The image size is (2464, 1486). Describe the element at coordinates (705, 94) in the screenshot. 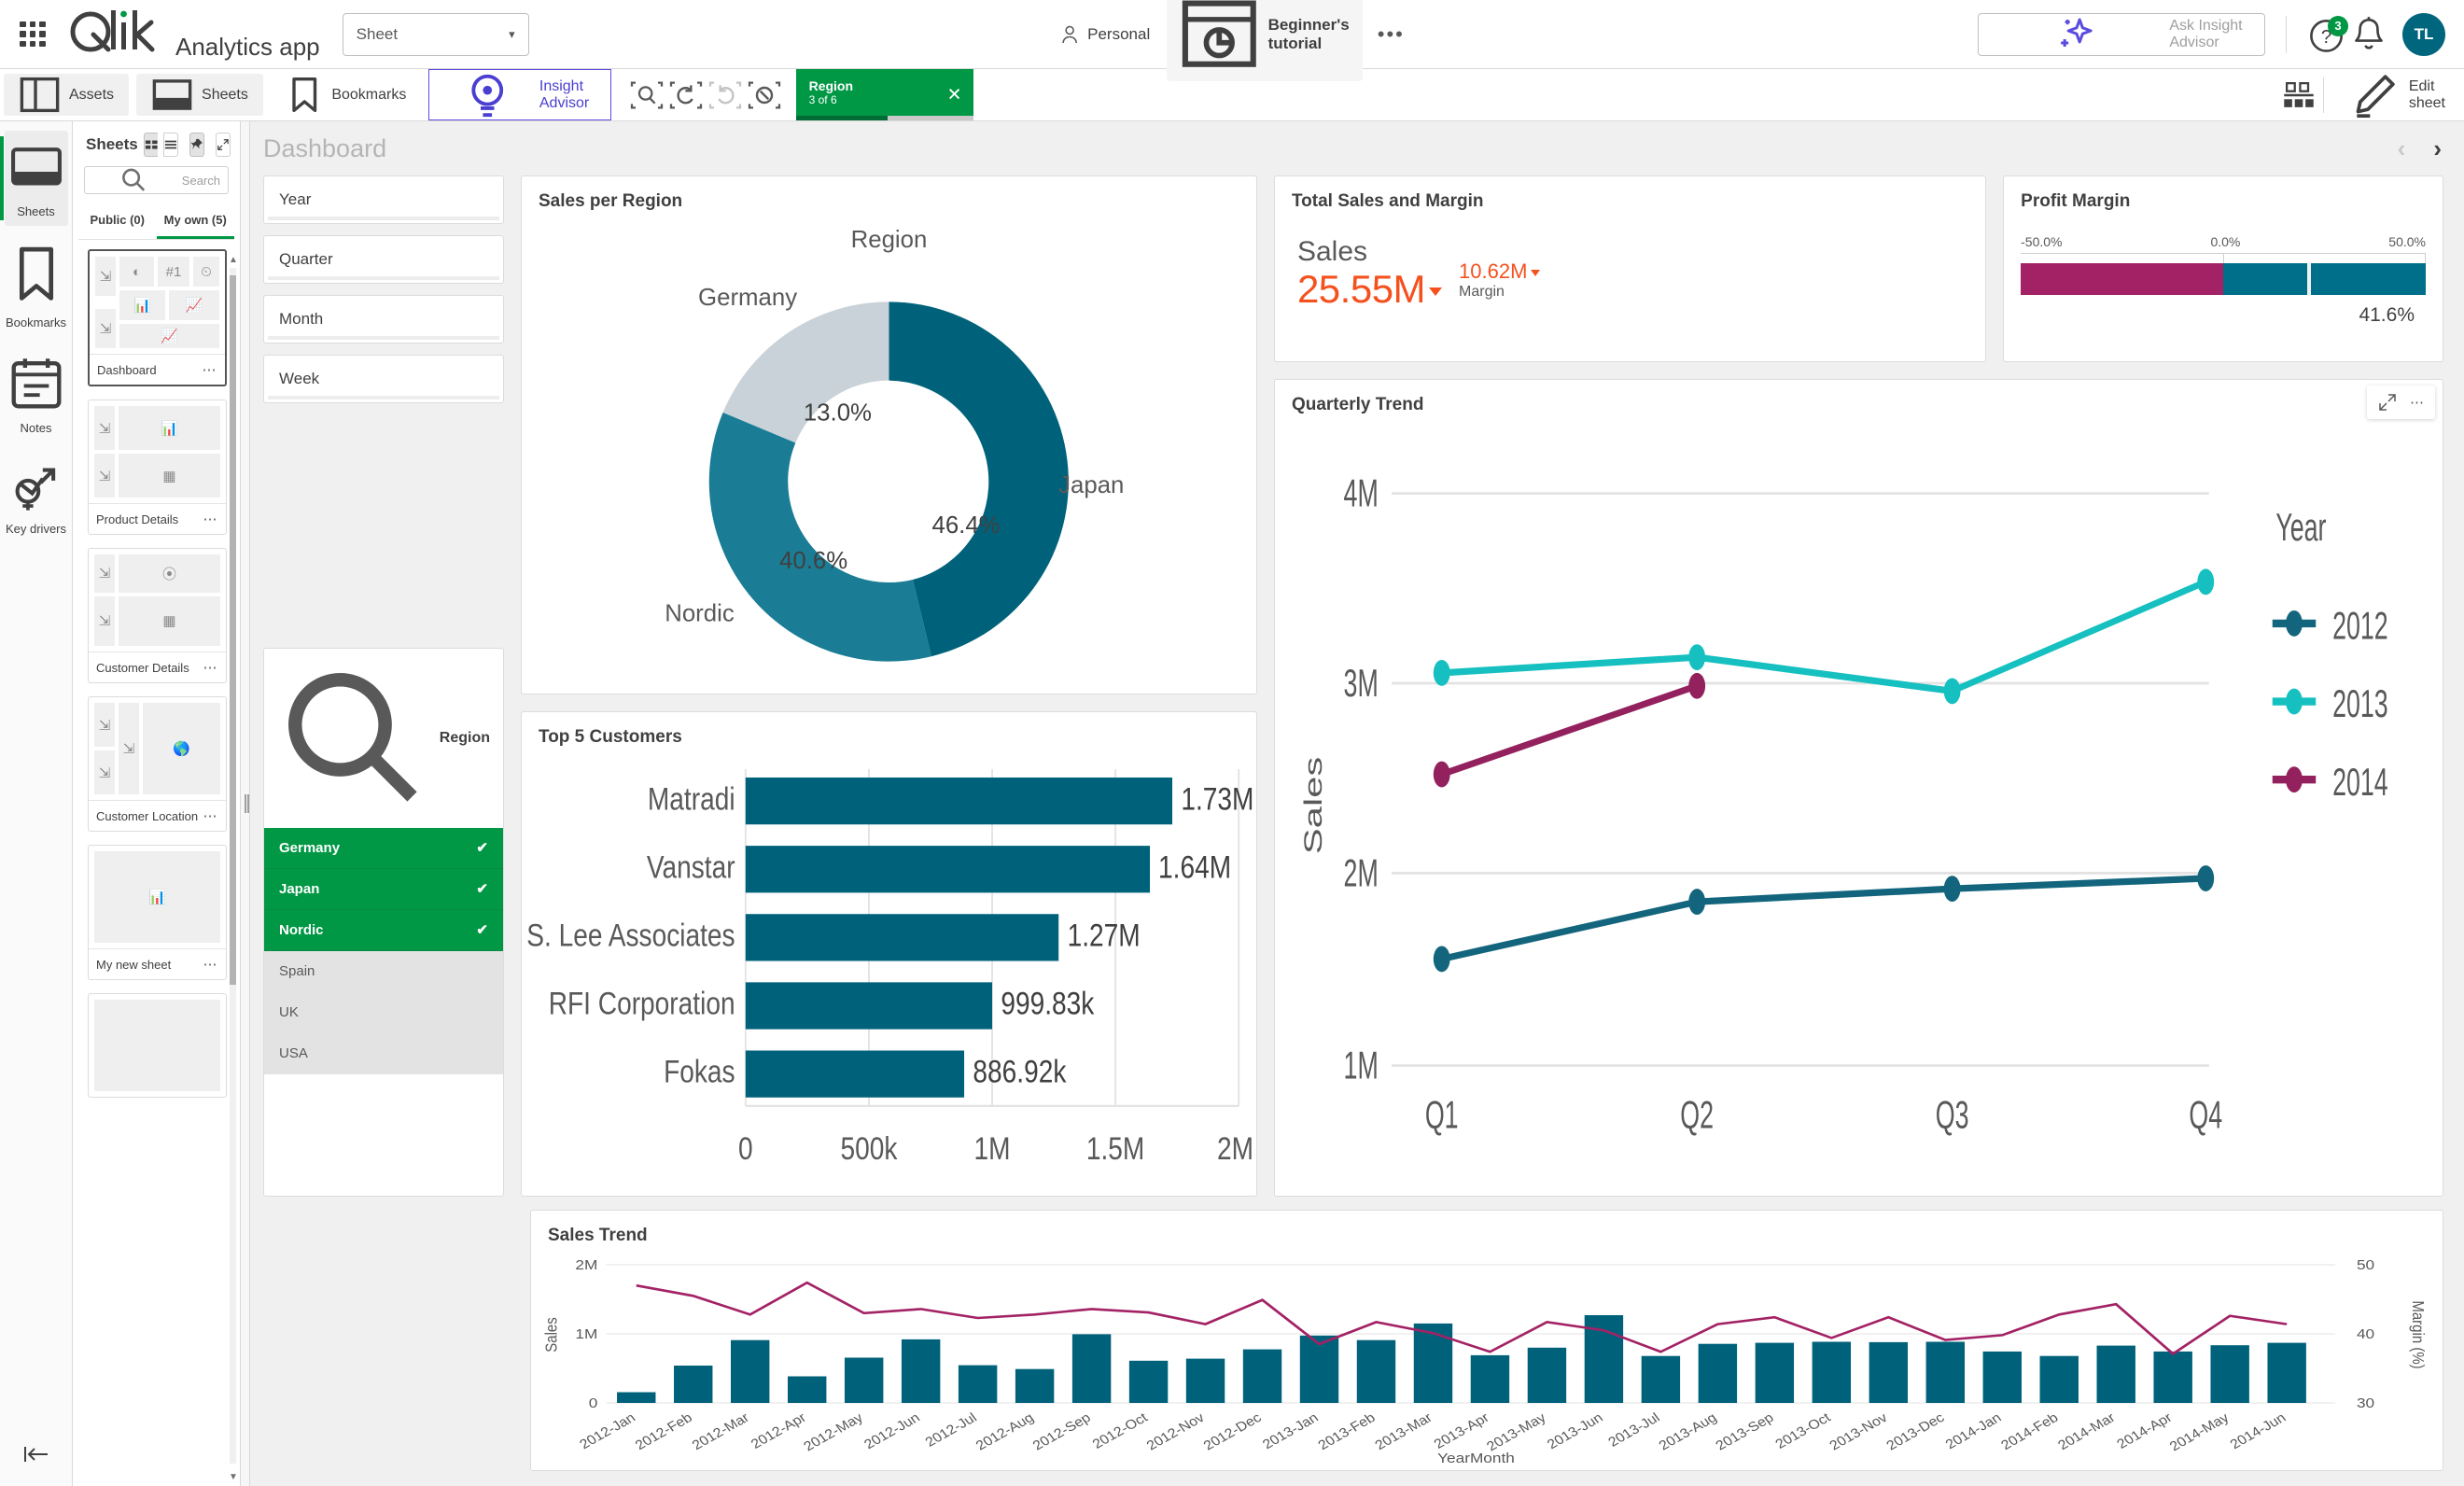

I see `selection-tools` at that location.